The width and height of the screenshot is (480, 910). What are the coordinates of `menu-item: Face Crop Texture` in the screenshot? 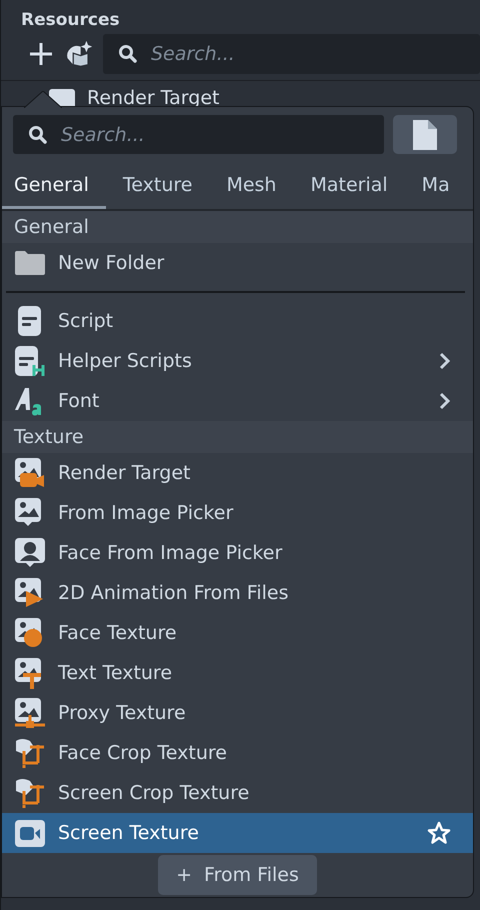 It's located at (237, 753).